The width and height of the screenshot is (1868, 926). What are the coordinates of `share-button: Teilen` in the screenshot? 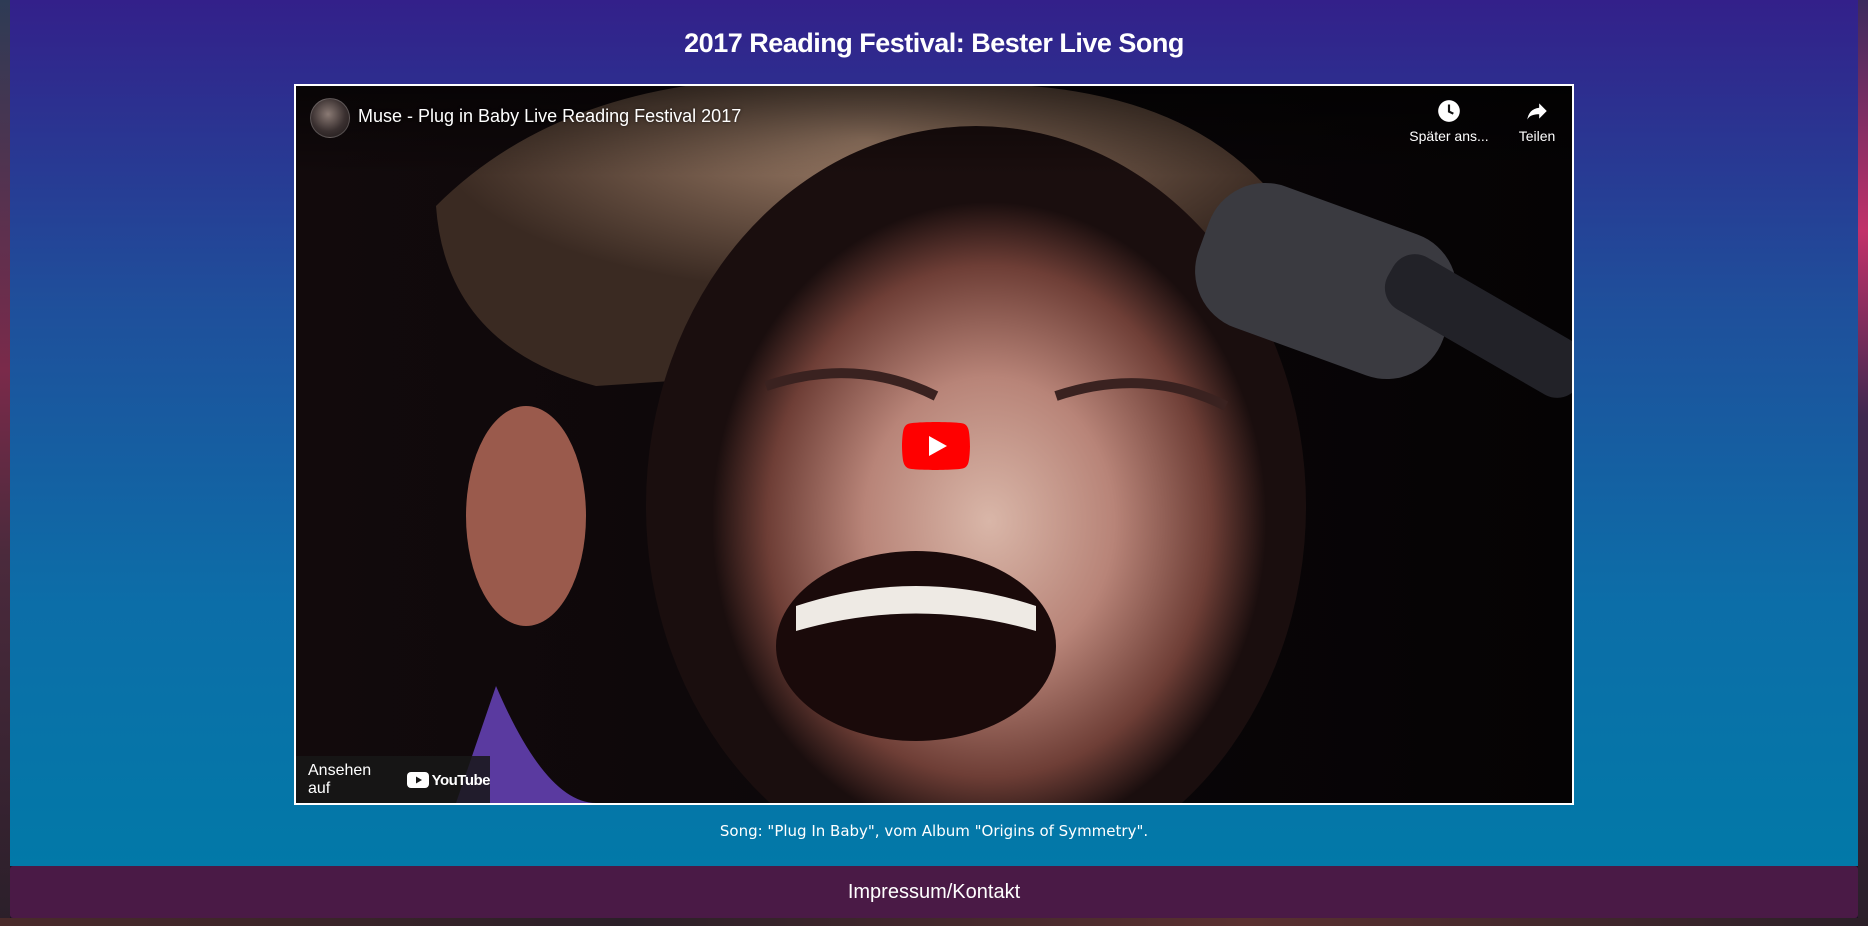 It's located at (1537, 121).